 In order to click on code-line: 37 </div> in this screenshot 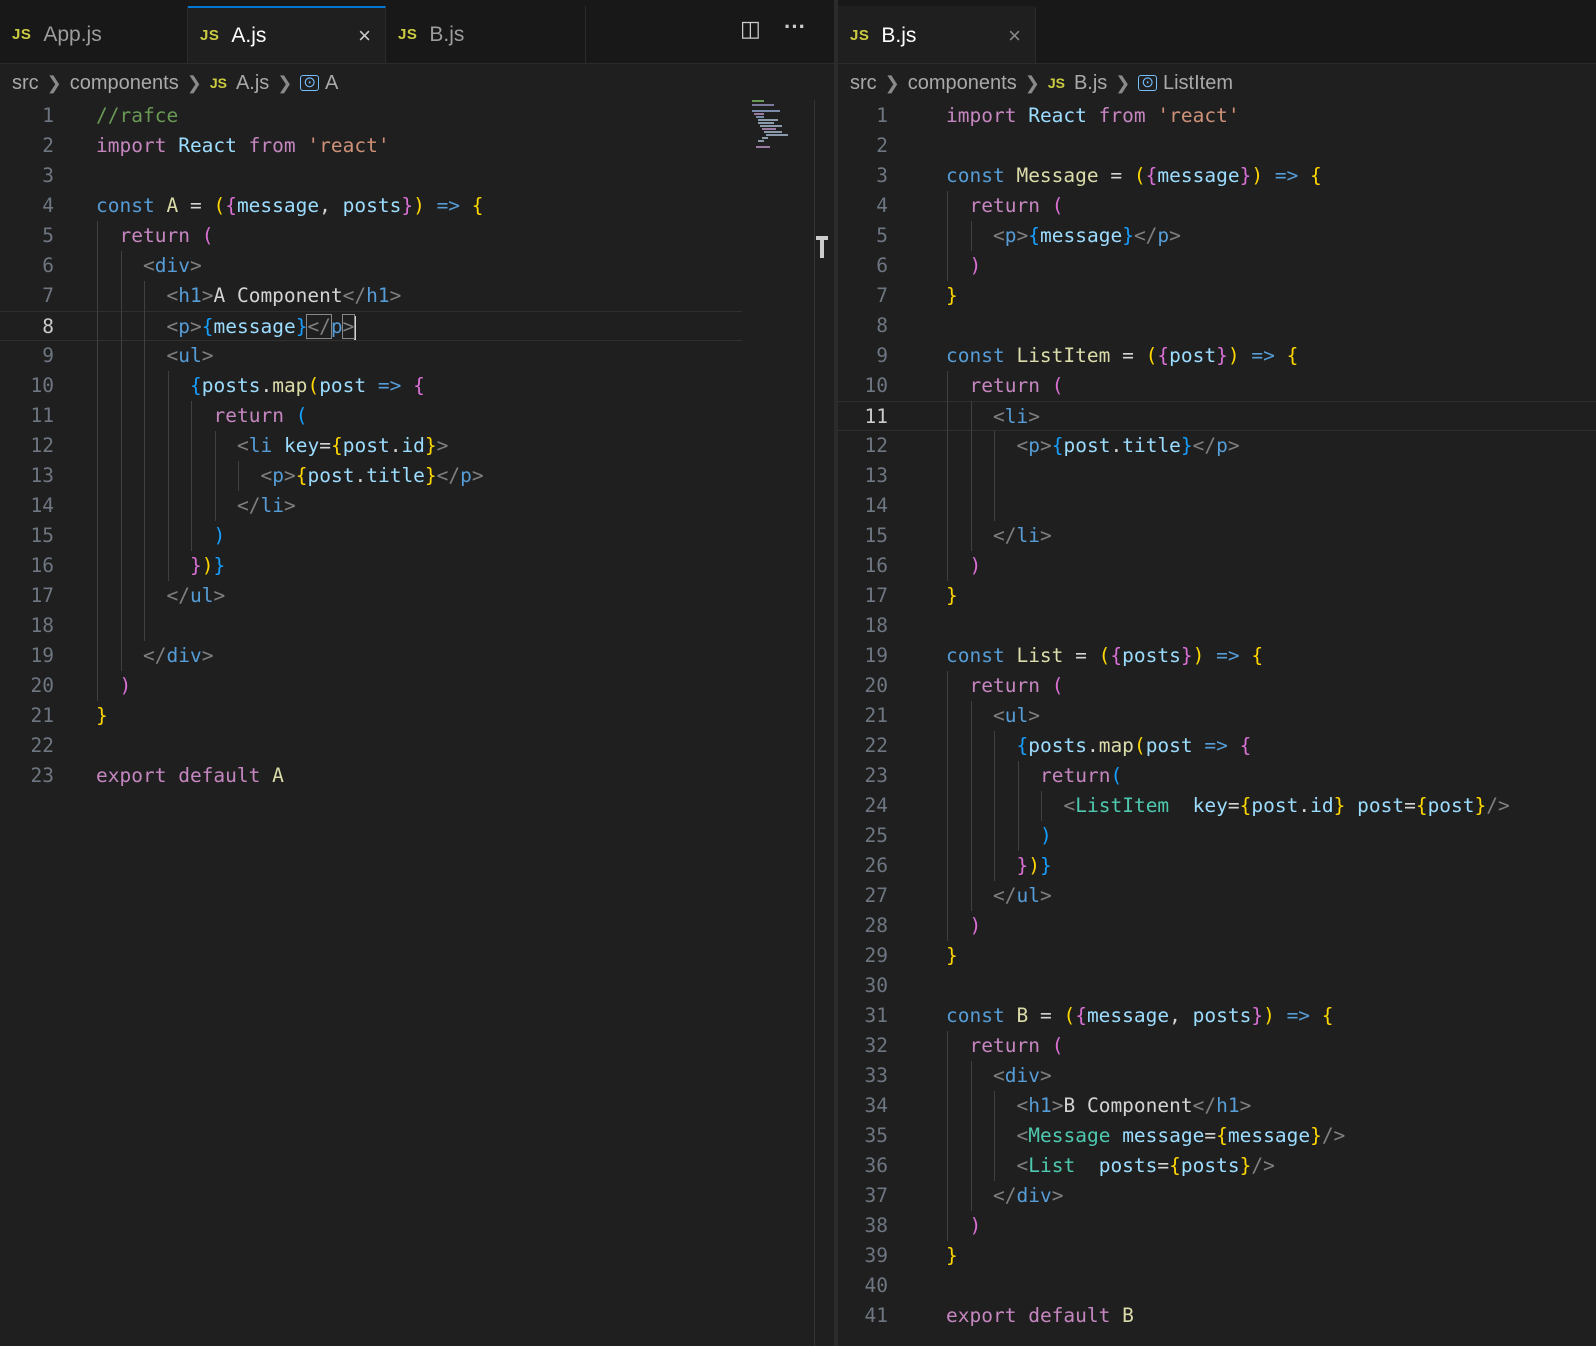, I will do `click(1217, 1196)`.